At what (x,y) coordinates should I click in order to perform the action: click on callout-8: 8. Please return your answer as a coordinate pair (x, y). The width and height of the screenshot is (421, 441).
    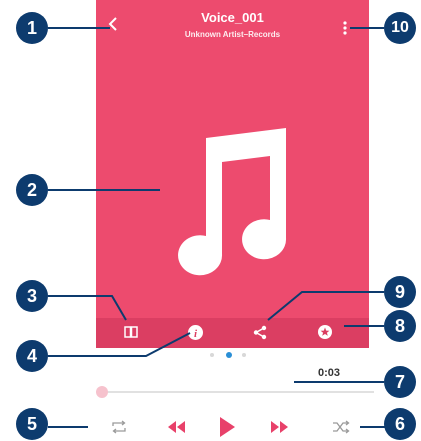
    Looking at the image, I should click on (400, 326).